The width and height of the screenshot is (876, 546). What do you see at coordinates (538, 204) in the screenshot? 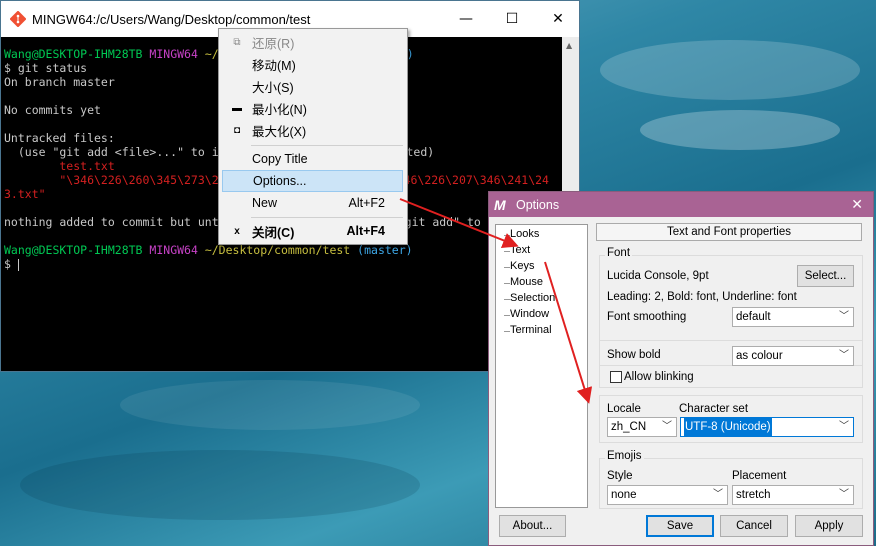
I see `options-title: Options` at bounding box center [538, 204].